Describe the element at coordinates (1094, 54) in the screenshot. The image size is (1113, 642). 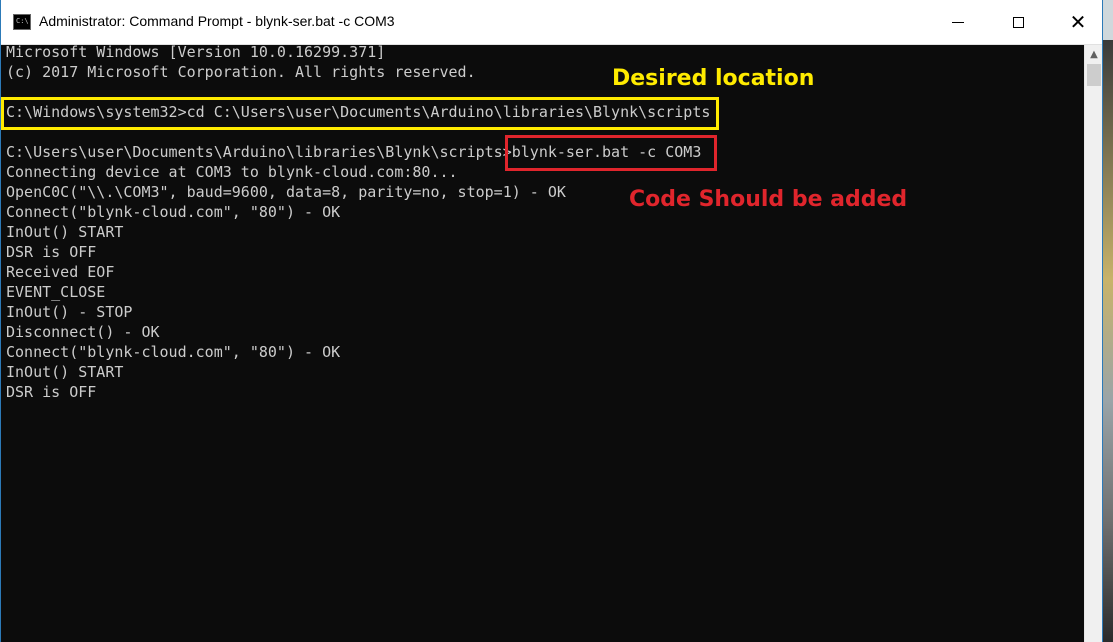
I see `scroll-up-icon: ▲` at that location.